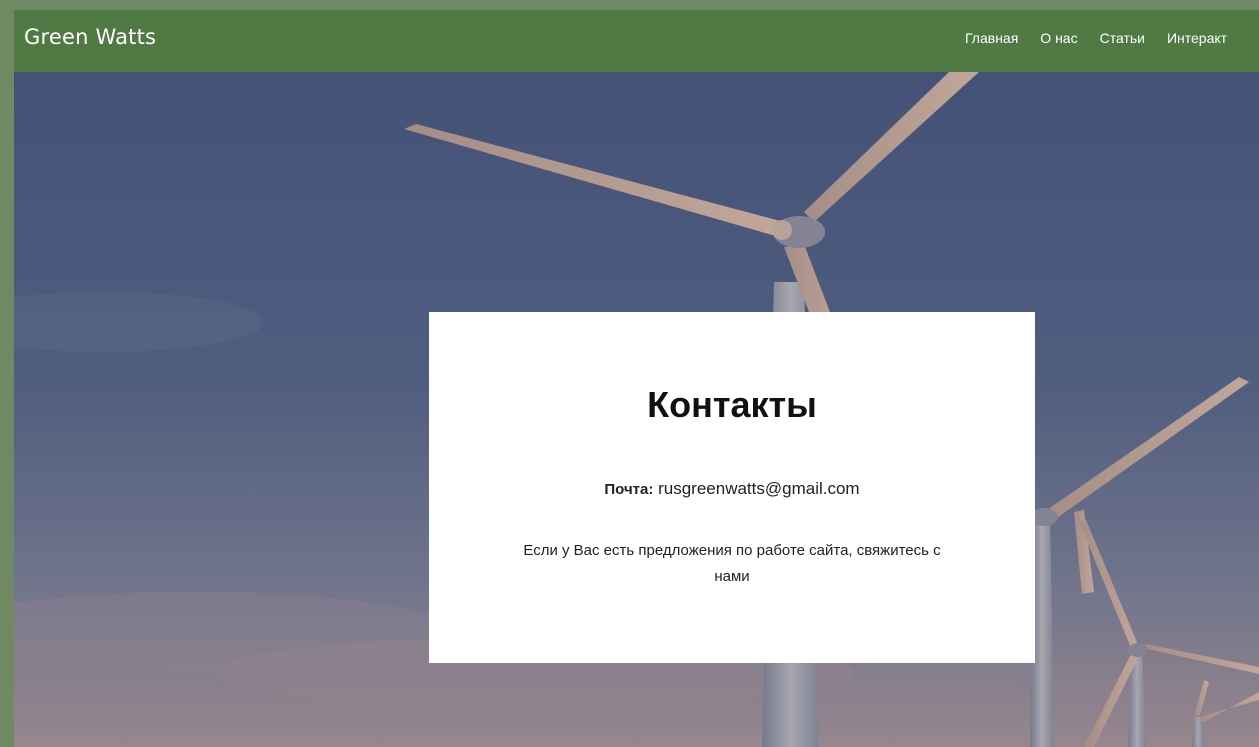 The width and height of the screenshot is (1259, 747). I want to click on nav-link-interactive: Интеракт, so click(1197, 38).